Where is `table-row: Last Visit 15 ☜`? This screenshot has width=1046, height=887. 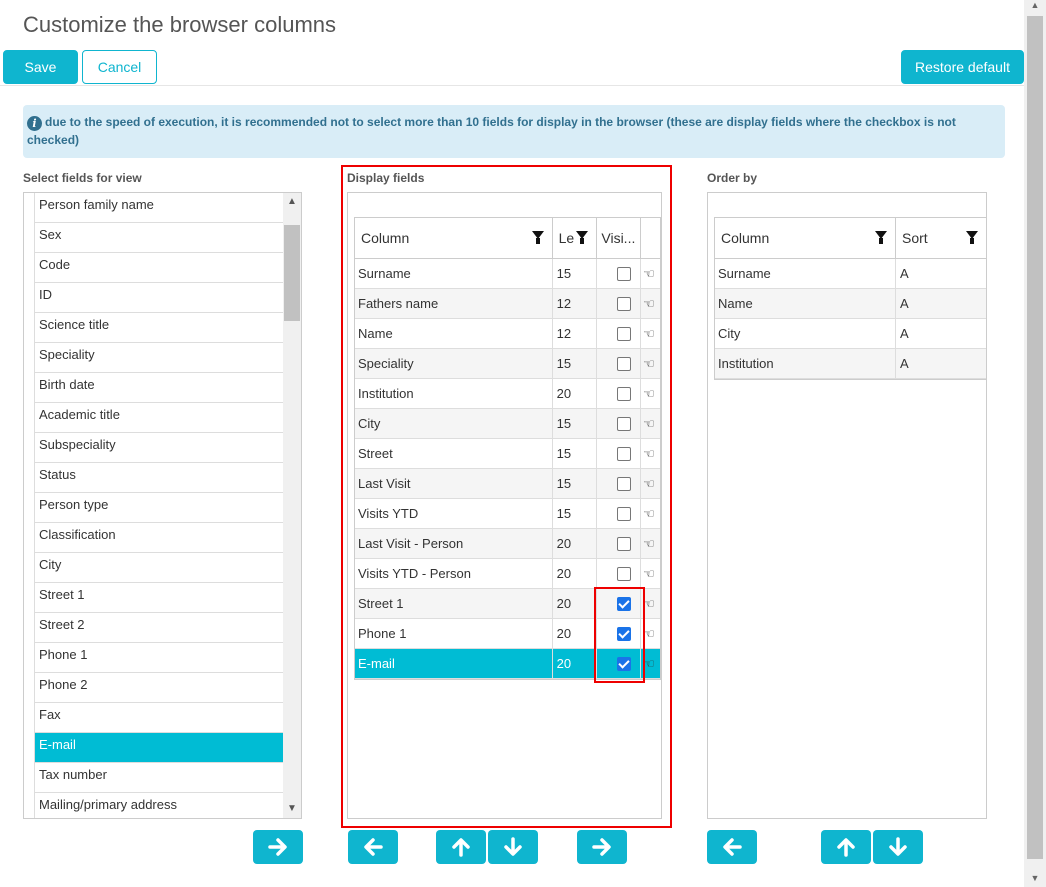 table-row: Last Visit 15 ☜ is located at coordinates (507, 484).